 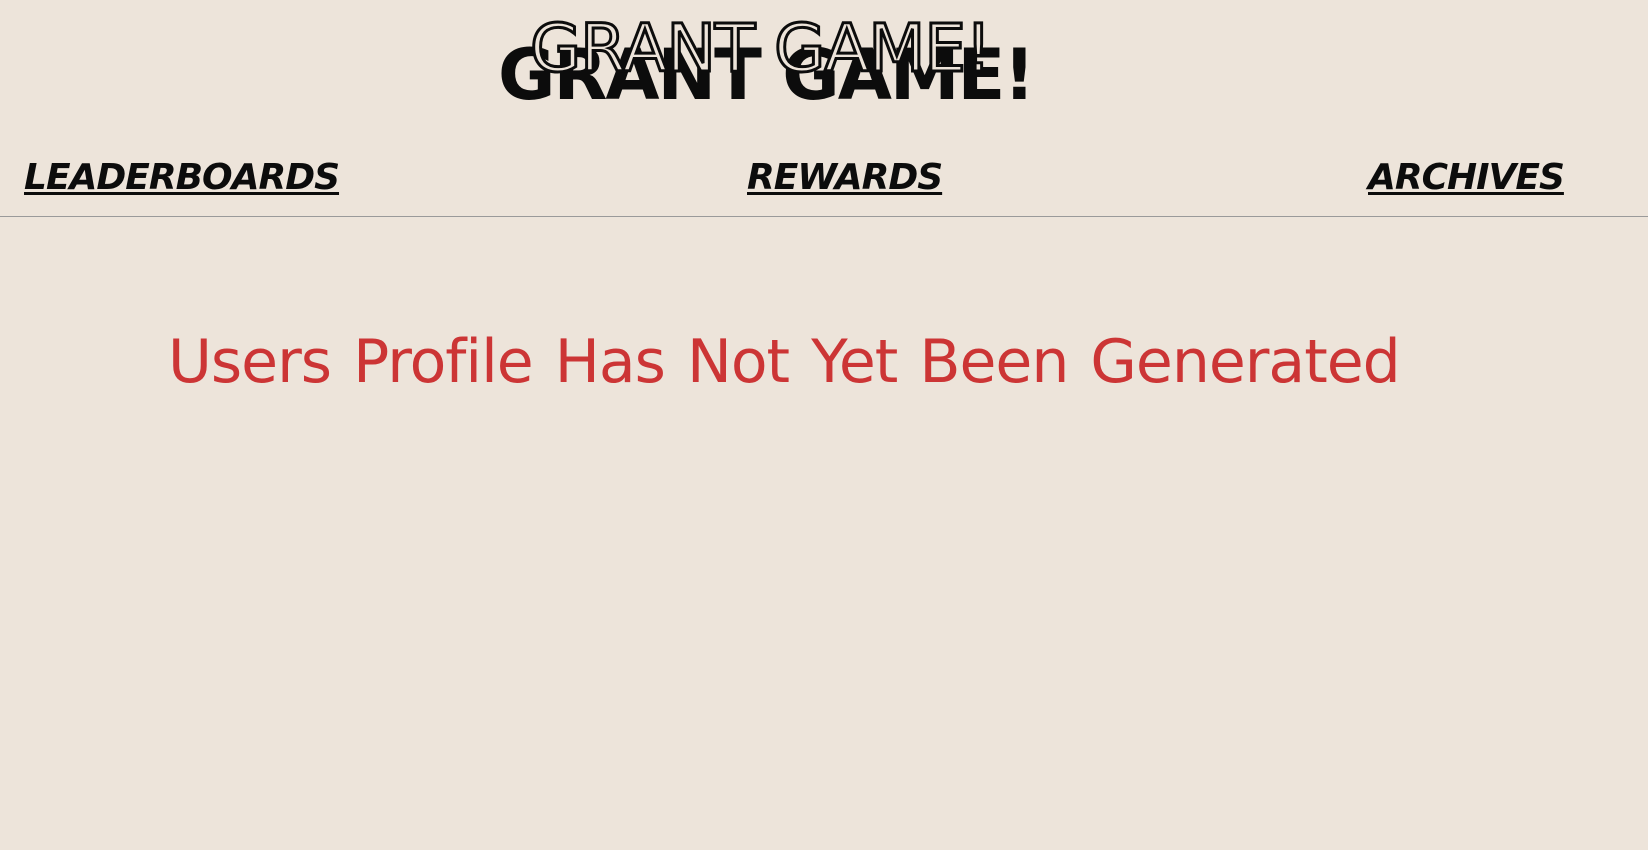 I want to click on nav-link-leaderboards: LEADERBOARDS, so click(x=182, y=178).